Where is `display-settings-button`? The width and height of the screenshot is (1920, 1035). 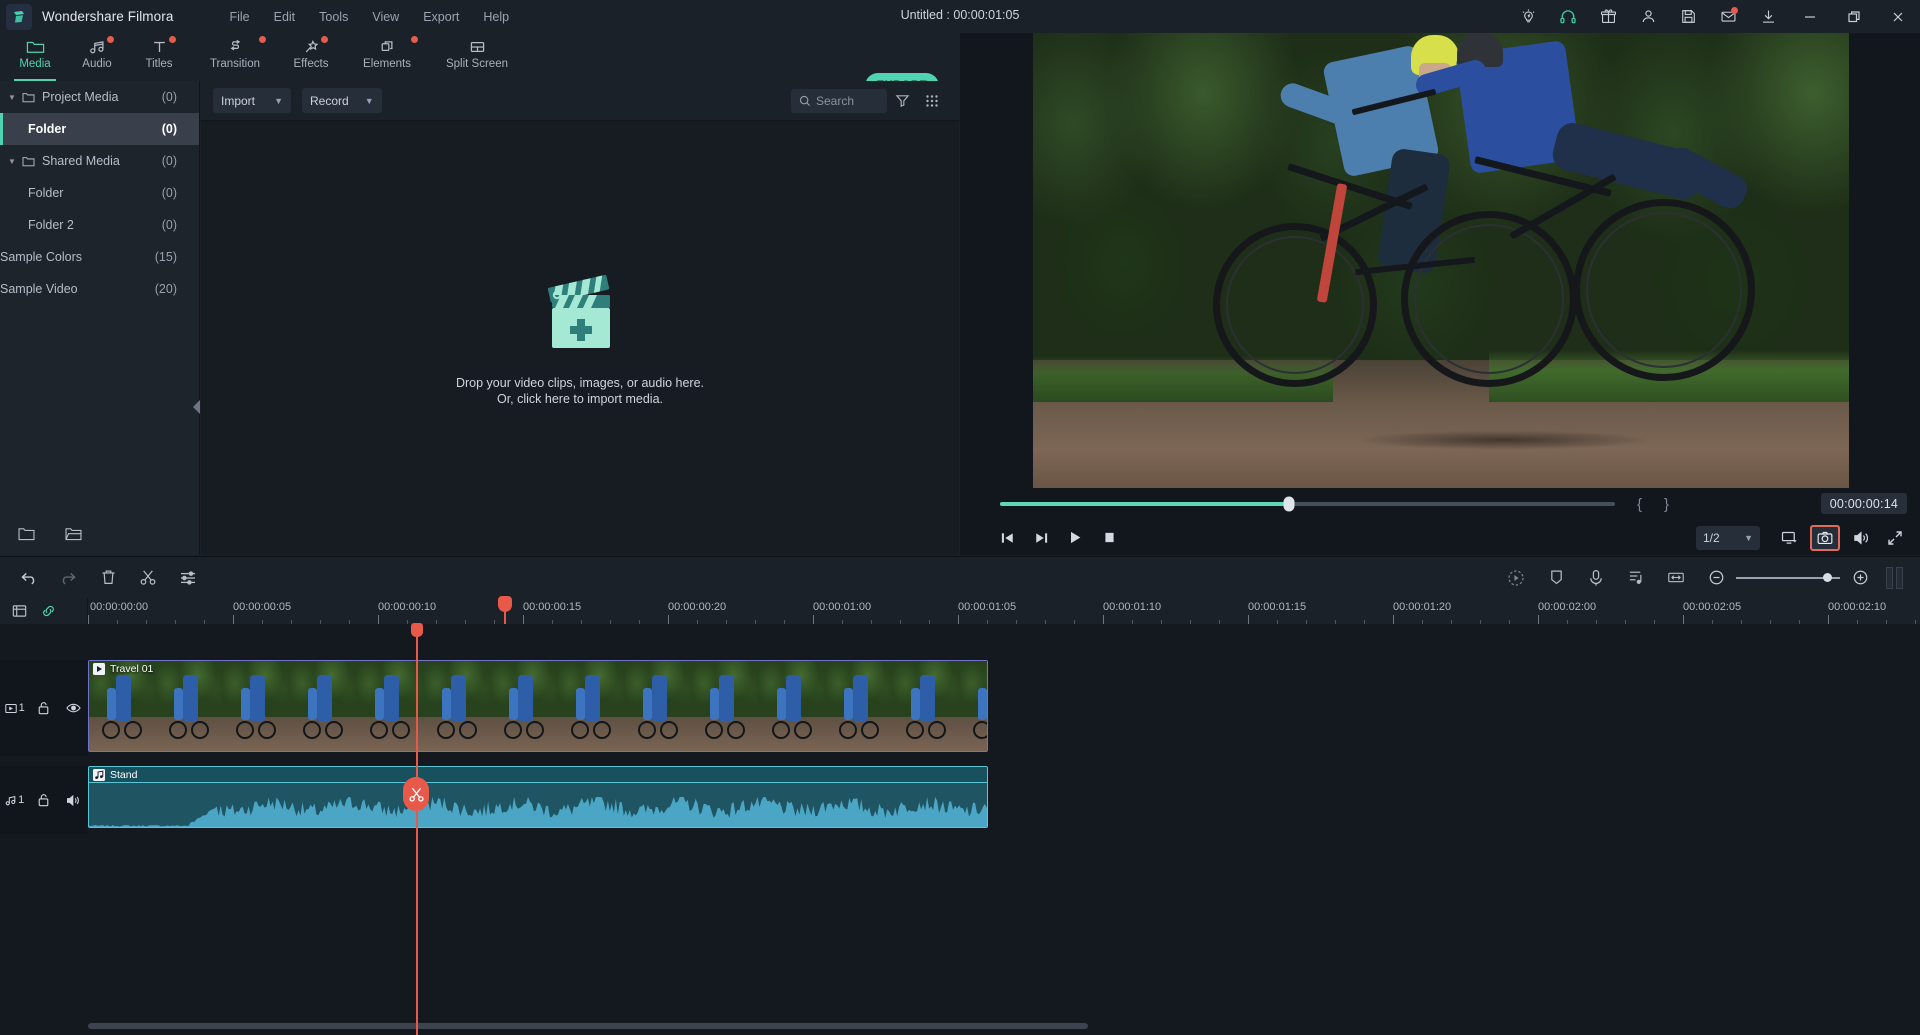
display-settings-button is located at coordinates (1789, 538).